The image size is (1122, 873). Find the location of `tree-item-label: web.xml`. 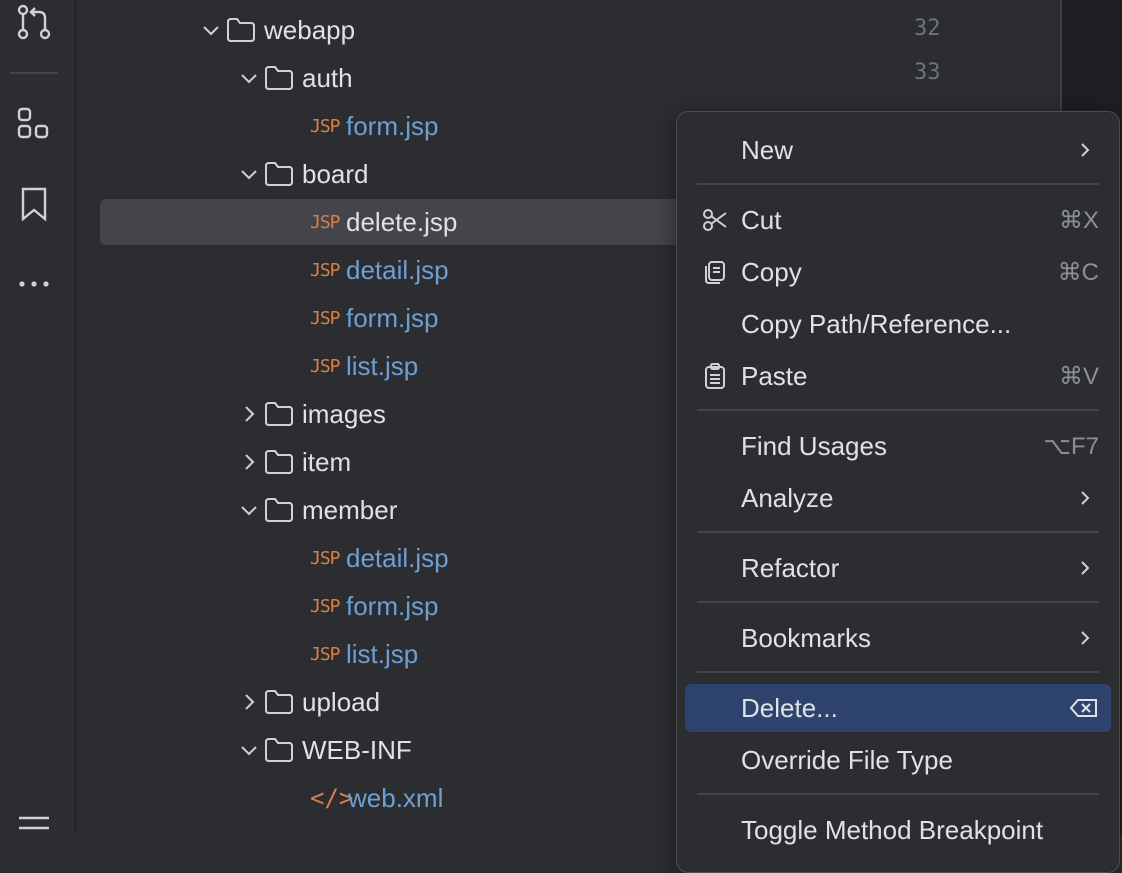

tree-item-label: web.xml is located at coordinates (396, 797).